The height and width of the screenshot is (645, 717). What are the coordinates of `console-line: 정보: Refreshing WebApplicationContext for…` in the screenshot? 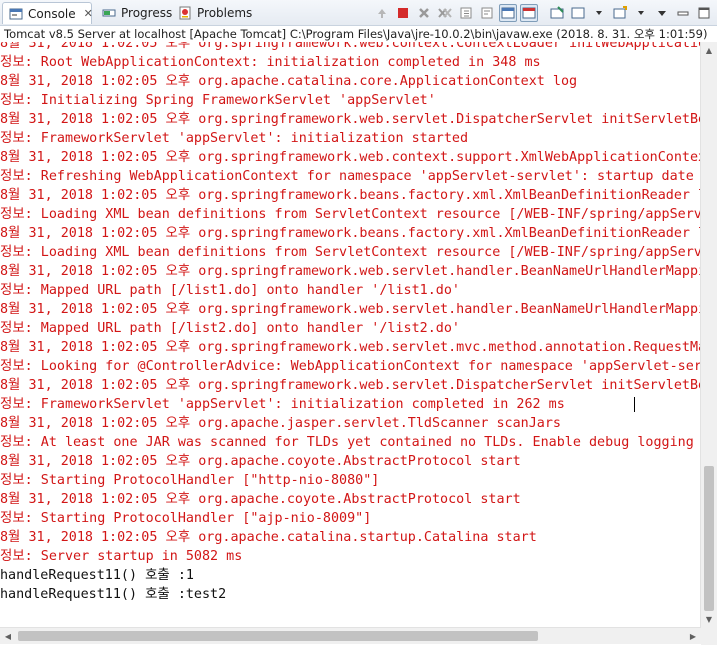 It's located at (347, 176).